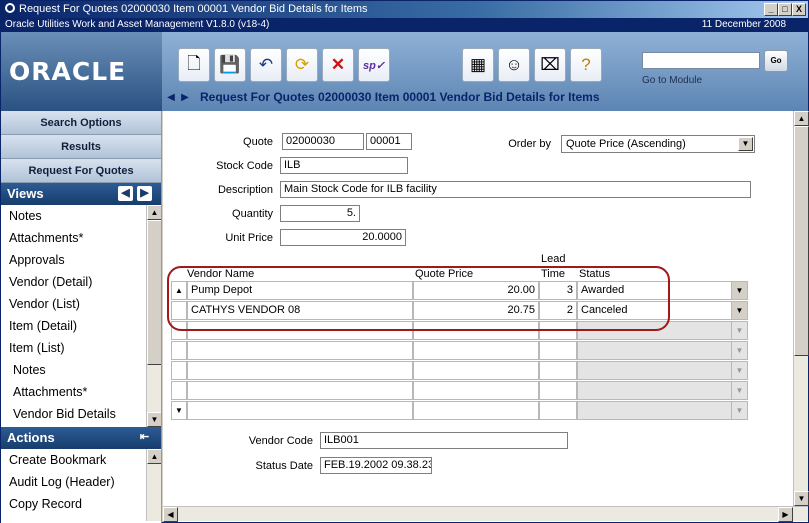 Image resolution: width=809 pixels, height=523 pixels. What do you see at coordinates (478, 65) in the screenshot?
I see `calculator-icon: ▦` at bounding box center [478, 65].